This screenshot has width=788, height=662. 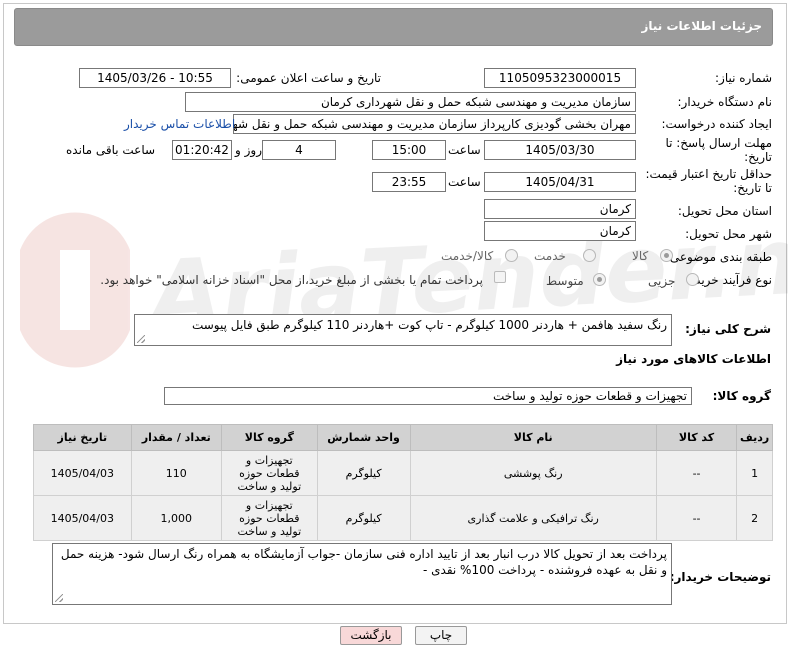 What do you see at coordinates (155, 78) in the screenshot?
I see `announce-datetime-field: 1405/03/26 - 10:55` at bounding box center [155, 78].